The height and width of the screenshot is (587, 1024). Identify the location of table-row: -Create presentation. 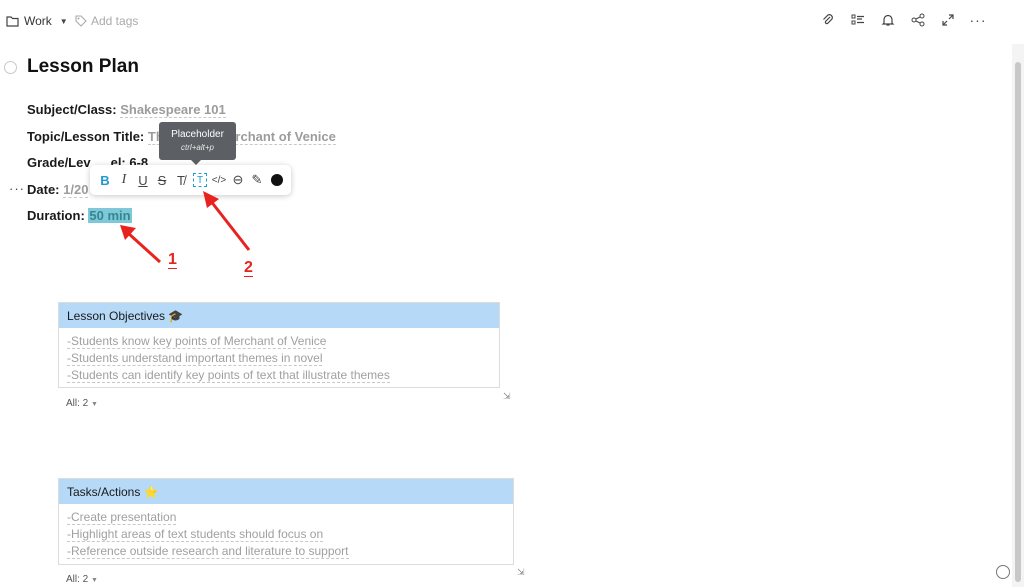
(286, 518).